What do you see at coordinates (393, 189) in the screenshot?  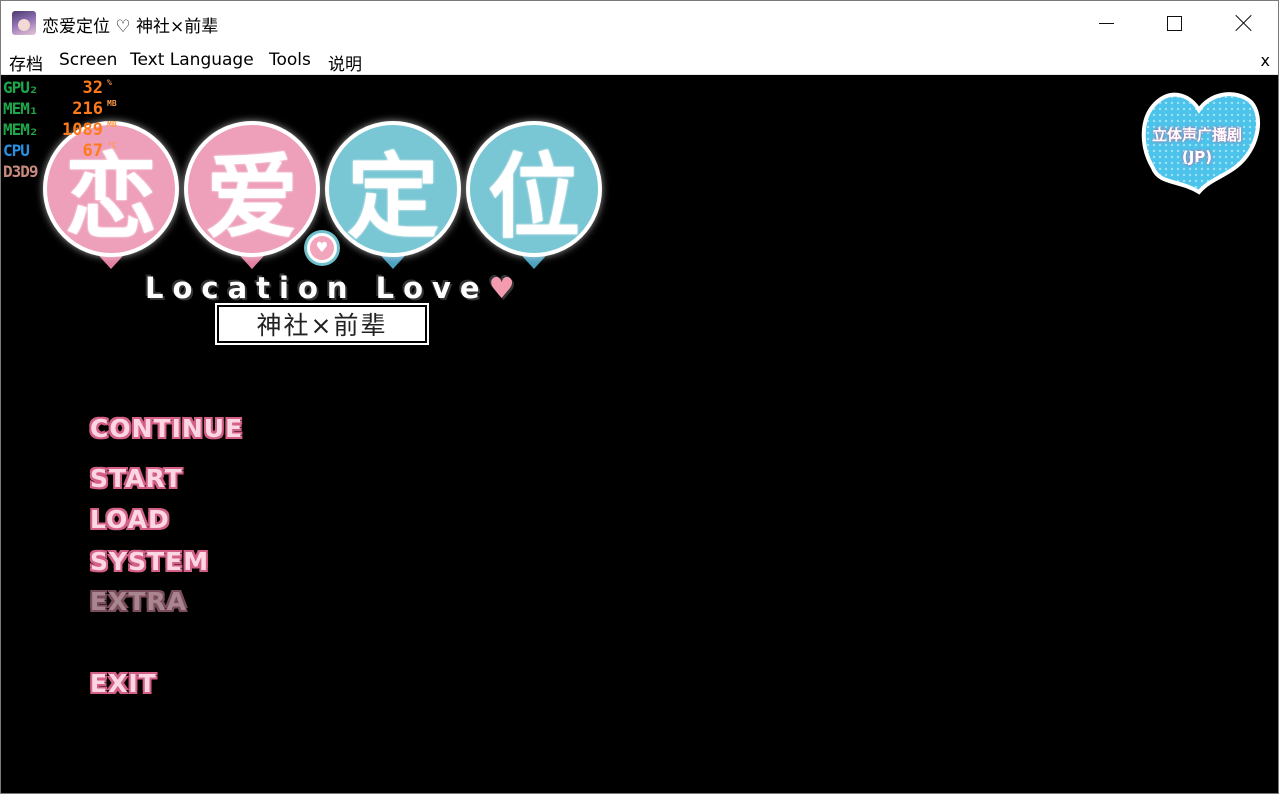 I see `logo-char-3: 定` at bounding box center [393, 189].